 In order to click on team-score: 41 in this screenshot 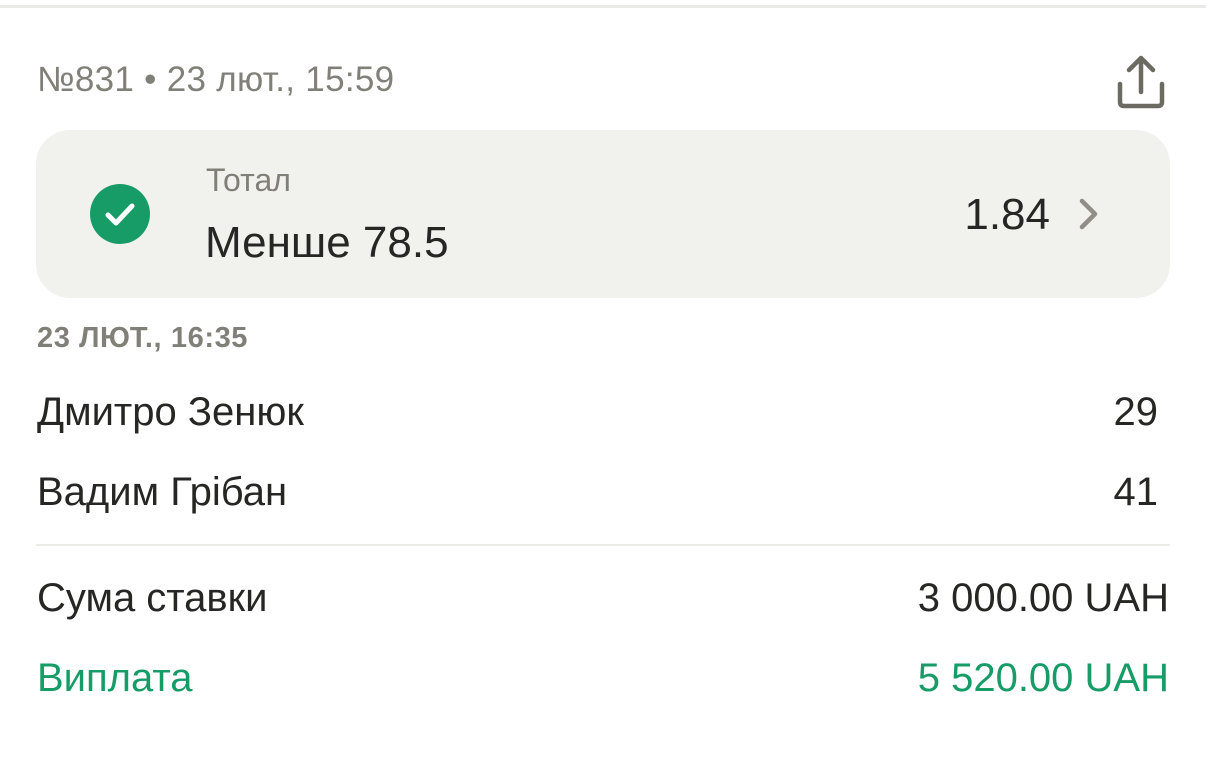, I will do `click(1136, 492)`.